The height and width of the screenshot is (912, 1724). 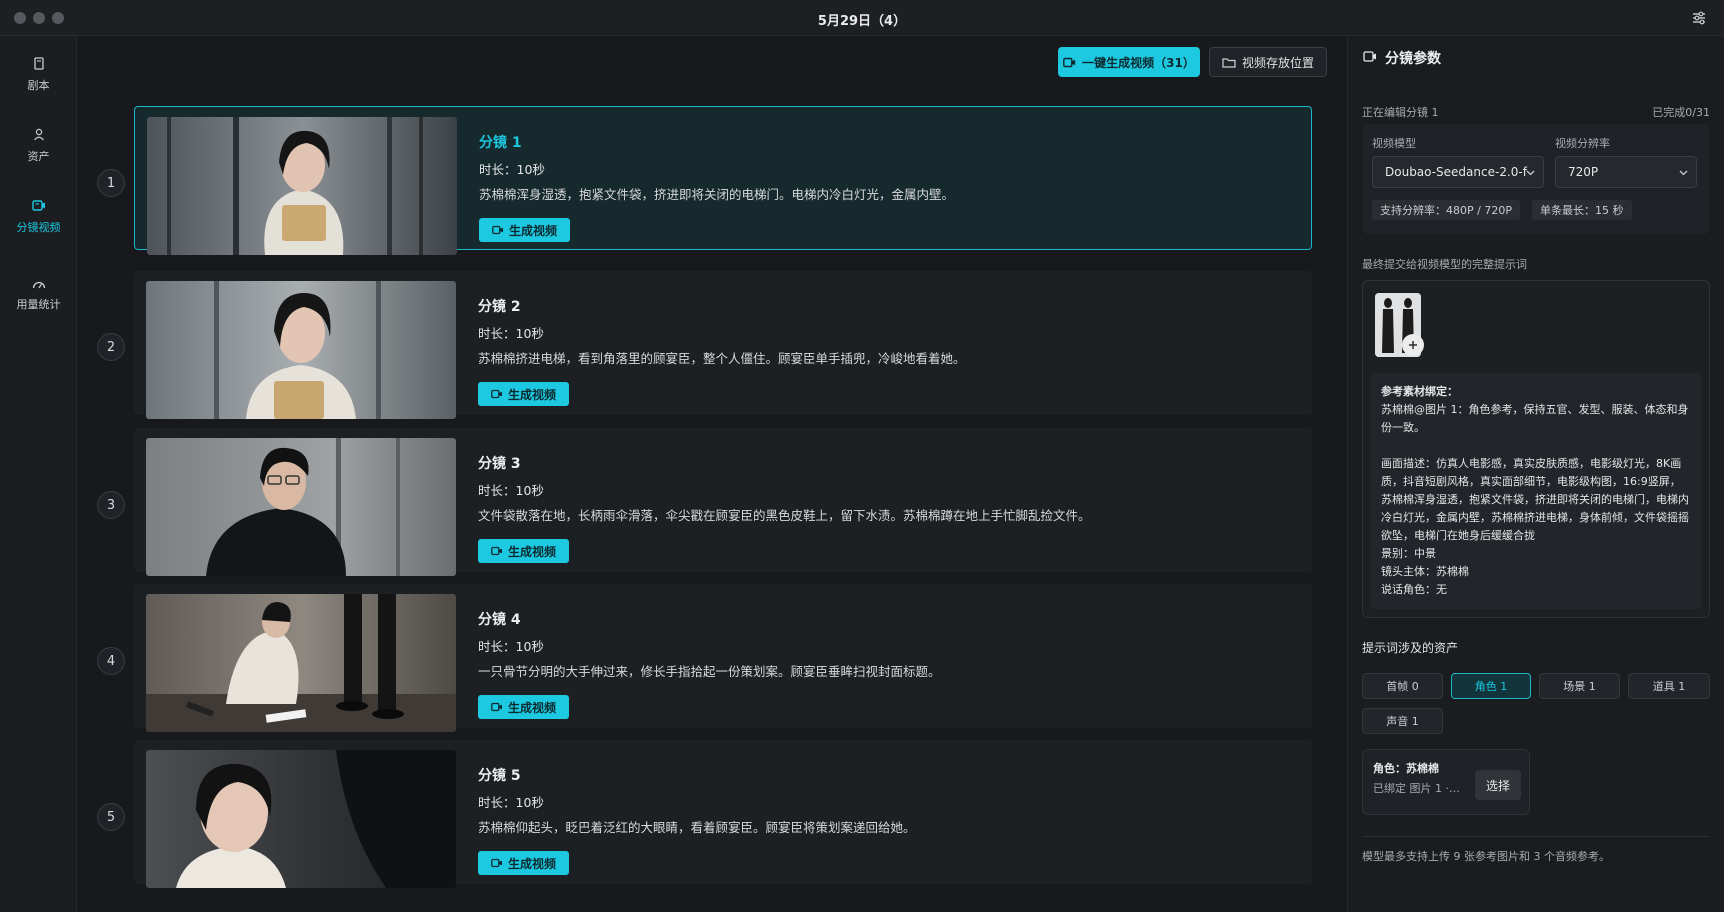 What do you see at coordinates (1408, 553) in the screenshot?
I see `prompt-line: 景别：中景` at bounding box center [1408, 553].